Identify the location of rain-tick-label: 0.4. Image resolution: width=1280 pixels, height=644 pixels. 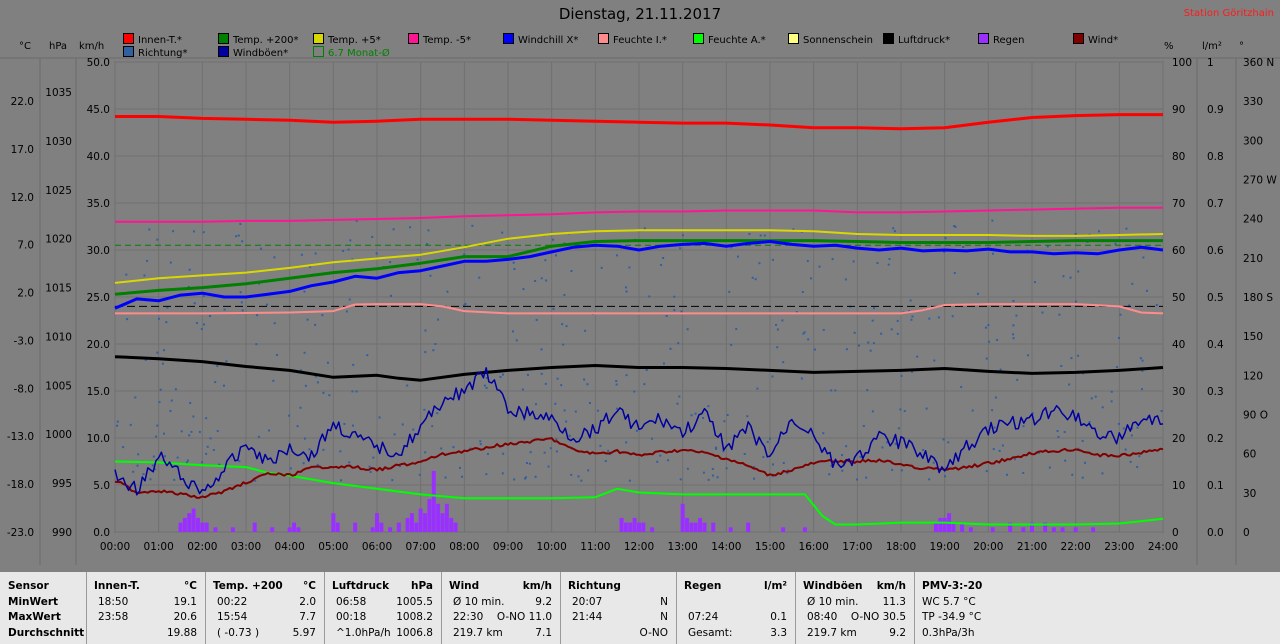
(1215, 345).